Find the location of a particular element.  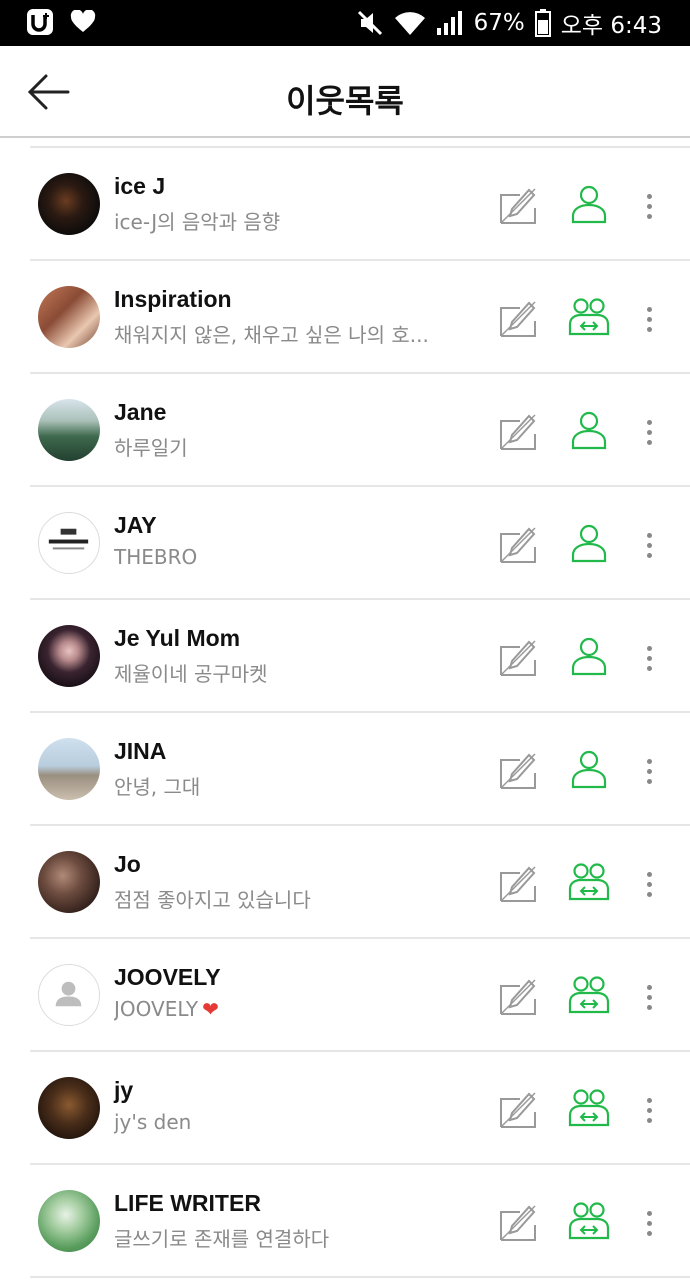

neighbor-name: Jo is located at coordinates (127, 864).